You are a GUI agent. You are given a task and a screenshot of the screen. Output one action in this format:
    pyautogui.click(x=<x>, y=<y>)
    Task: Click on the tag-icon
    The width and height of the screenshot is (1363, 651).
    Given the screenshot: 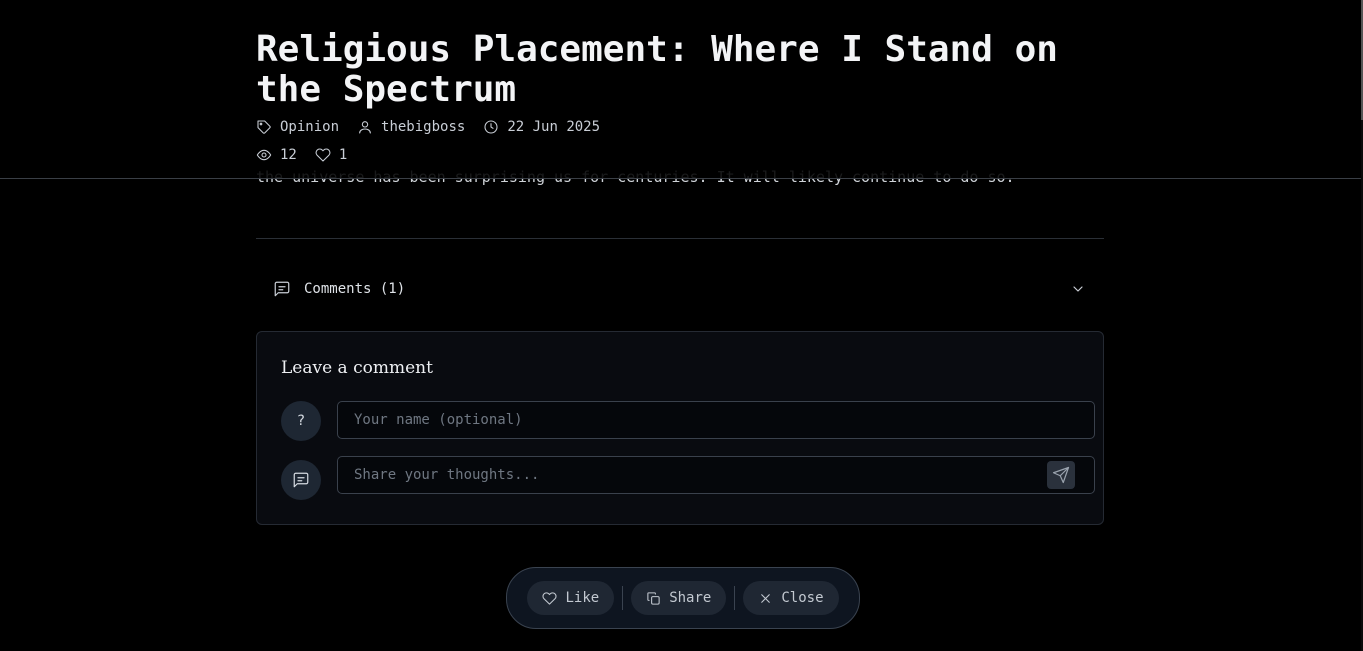 What is the action you would take?
    pyautogui.click(x=264, y=127)
    